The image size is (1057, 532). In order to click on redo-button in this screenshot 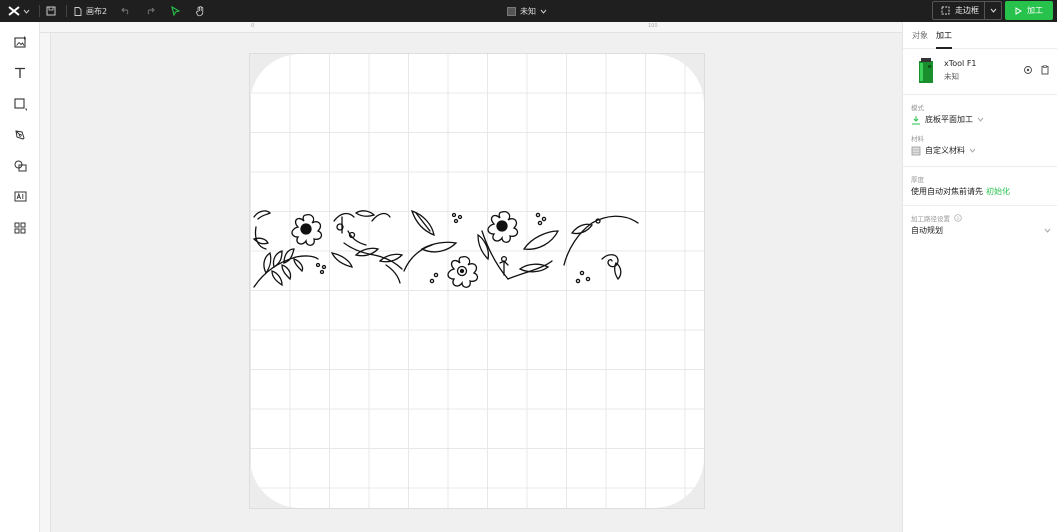, I will do `click(150, 11)`.